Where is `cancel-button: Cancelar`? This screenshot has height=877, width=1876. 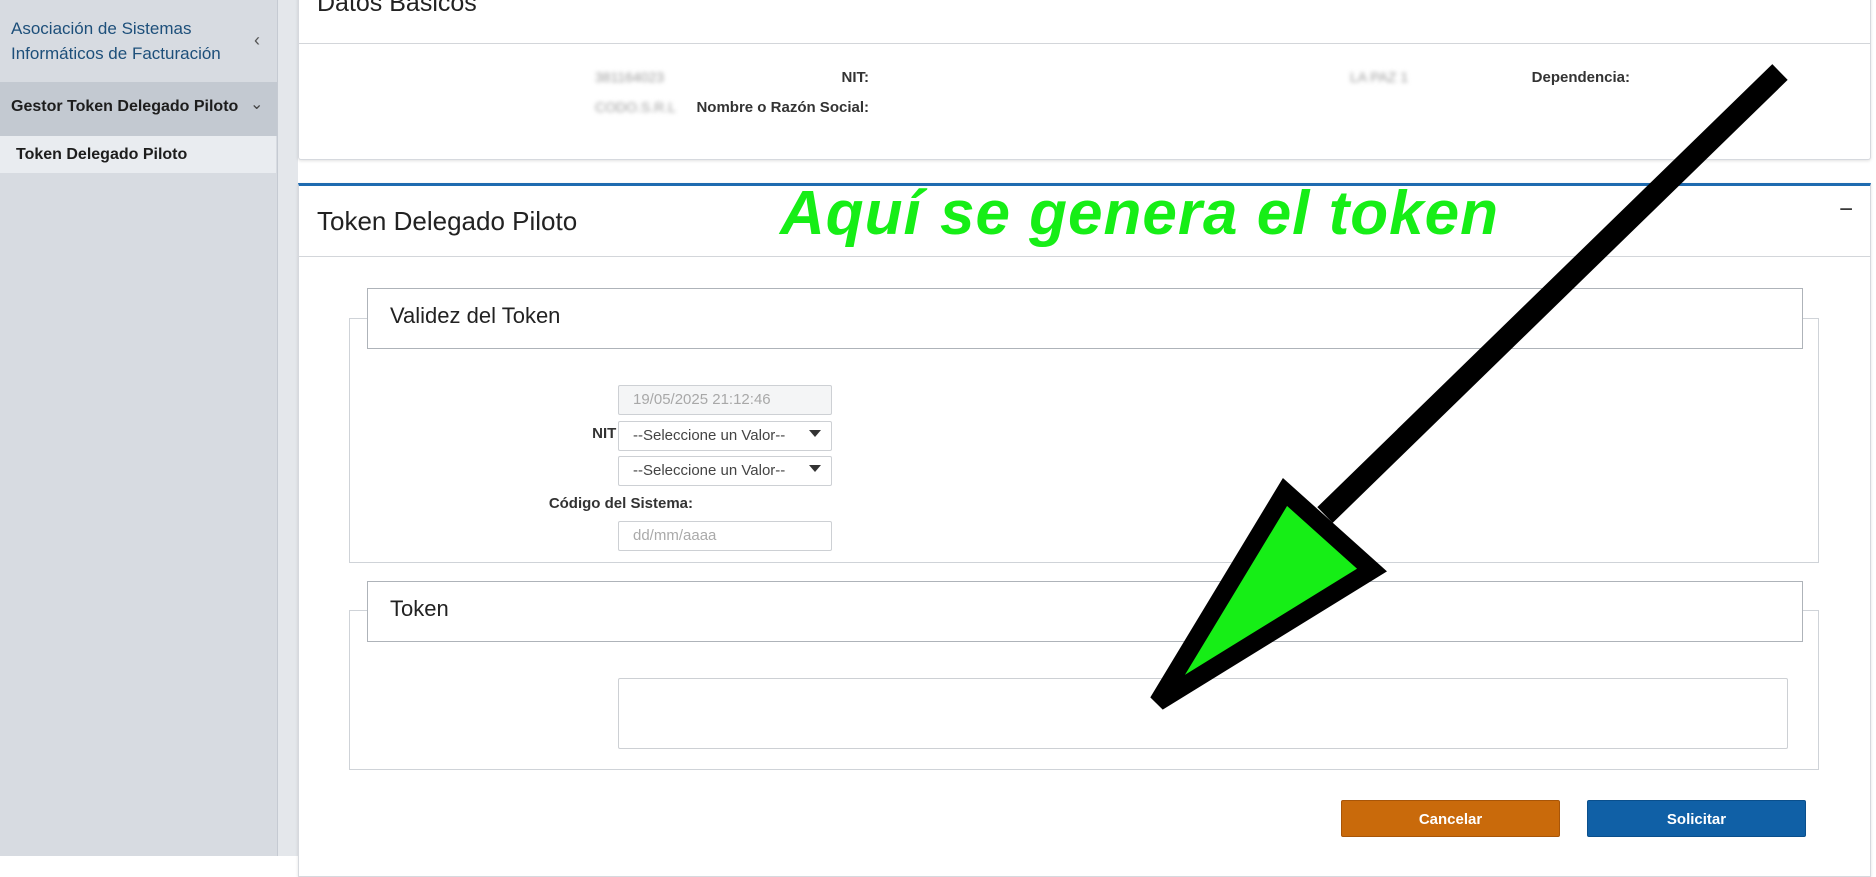 cancel-button: Cancelar is located at coordinates (1450, 818).